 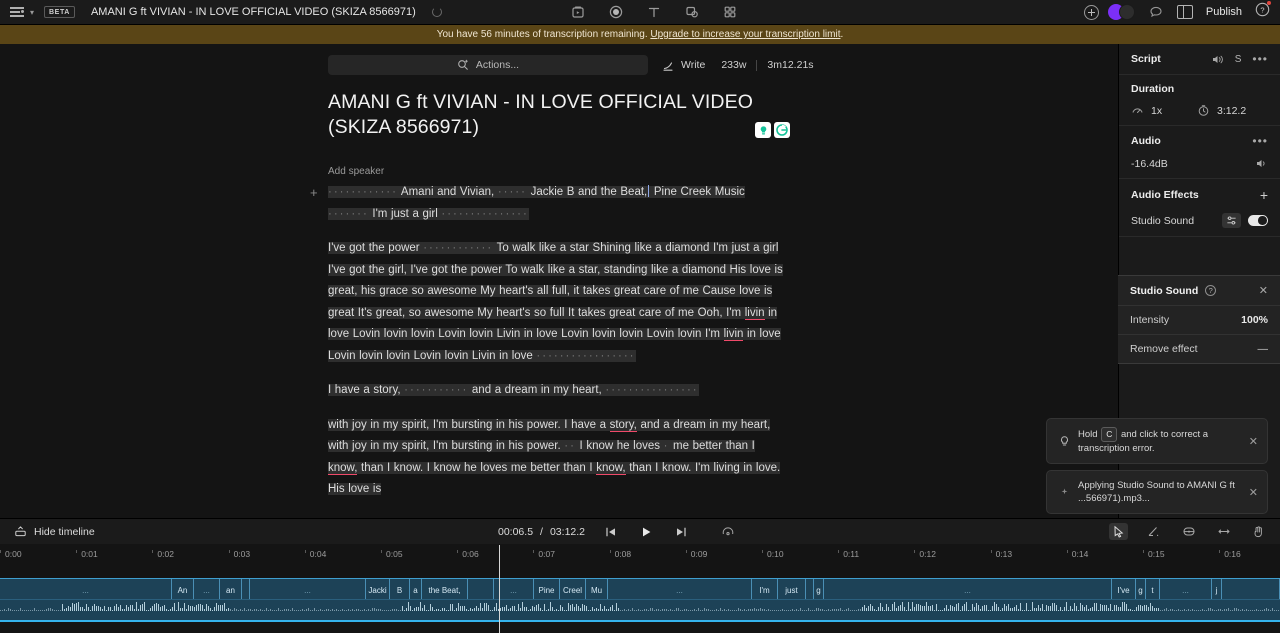 I want to click on remove-effect-value: —, so click(x=1263, y=349).